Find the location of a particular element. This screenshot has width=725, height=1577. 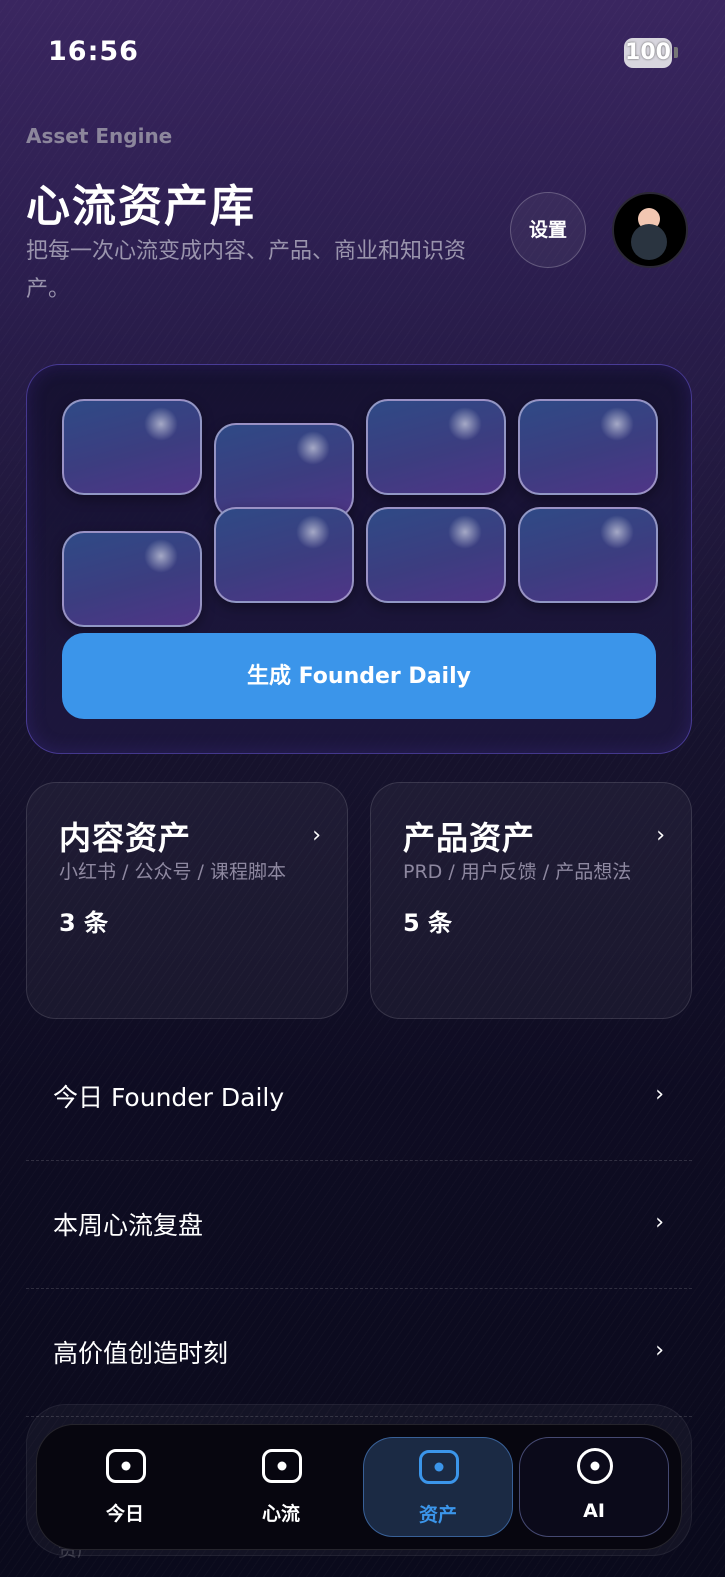

battery-icon: 100 is located at coordinates (648, 53).